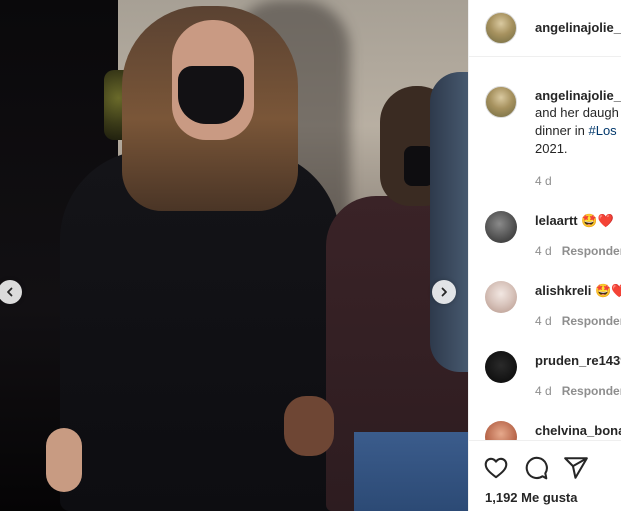  I want to click on caption-avatar, so click(501, 102).